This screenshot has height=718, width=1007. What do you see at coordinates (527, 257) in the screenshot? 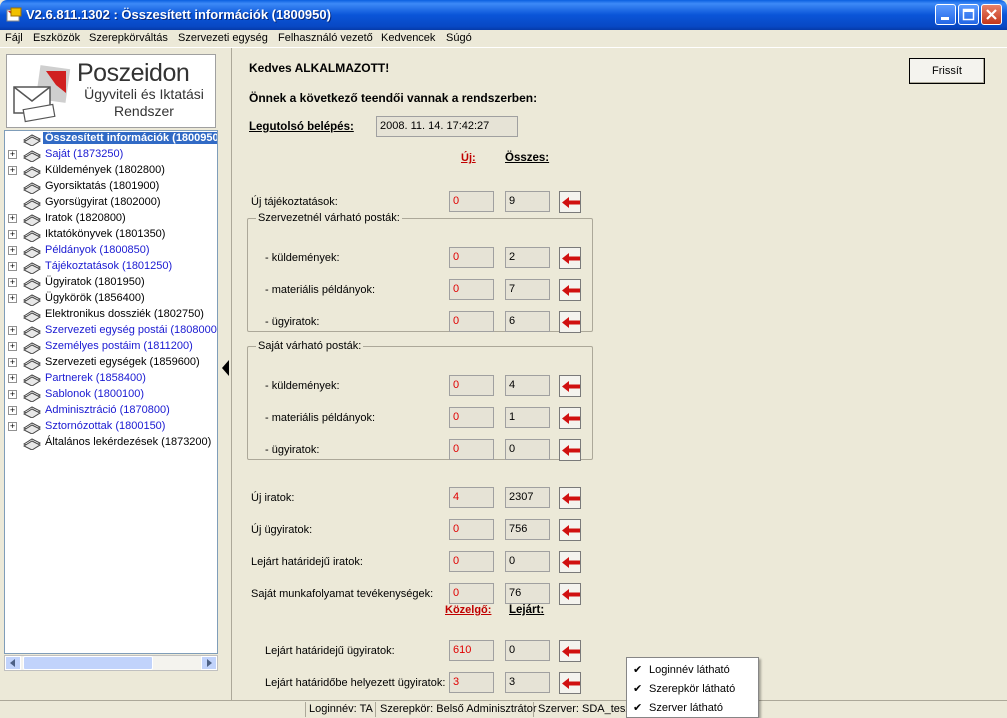
I see `total-count-field: 2` at bounding box center [527, 257].